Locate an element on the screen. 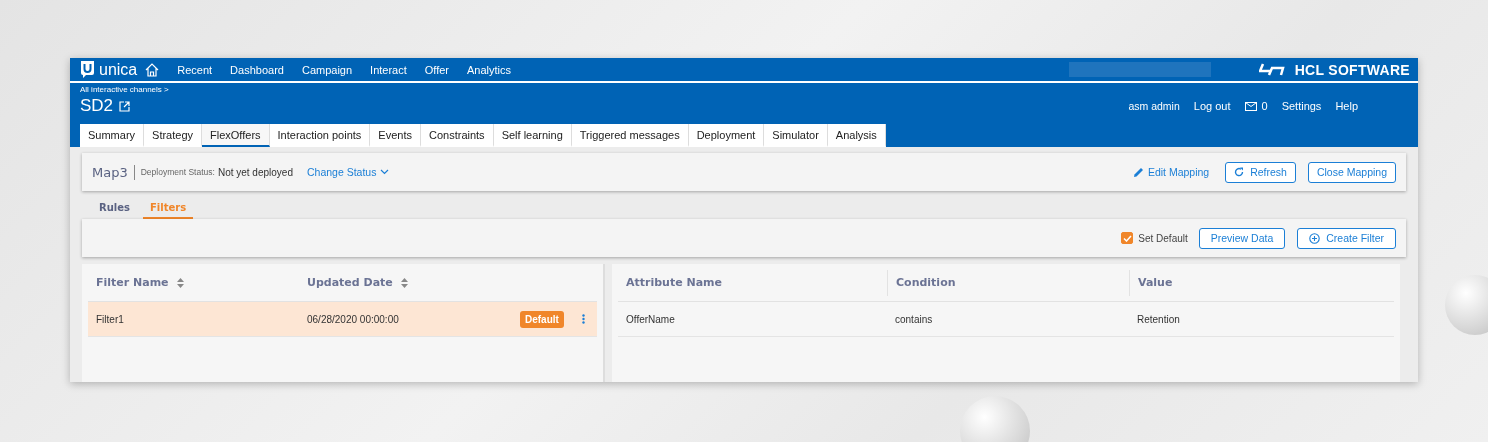 This screenshot has width=1488, height=442. nav-link: Interact is located at coordinates (388, 69).